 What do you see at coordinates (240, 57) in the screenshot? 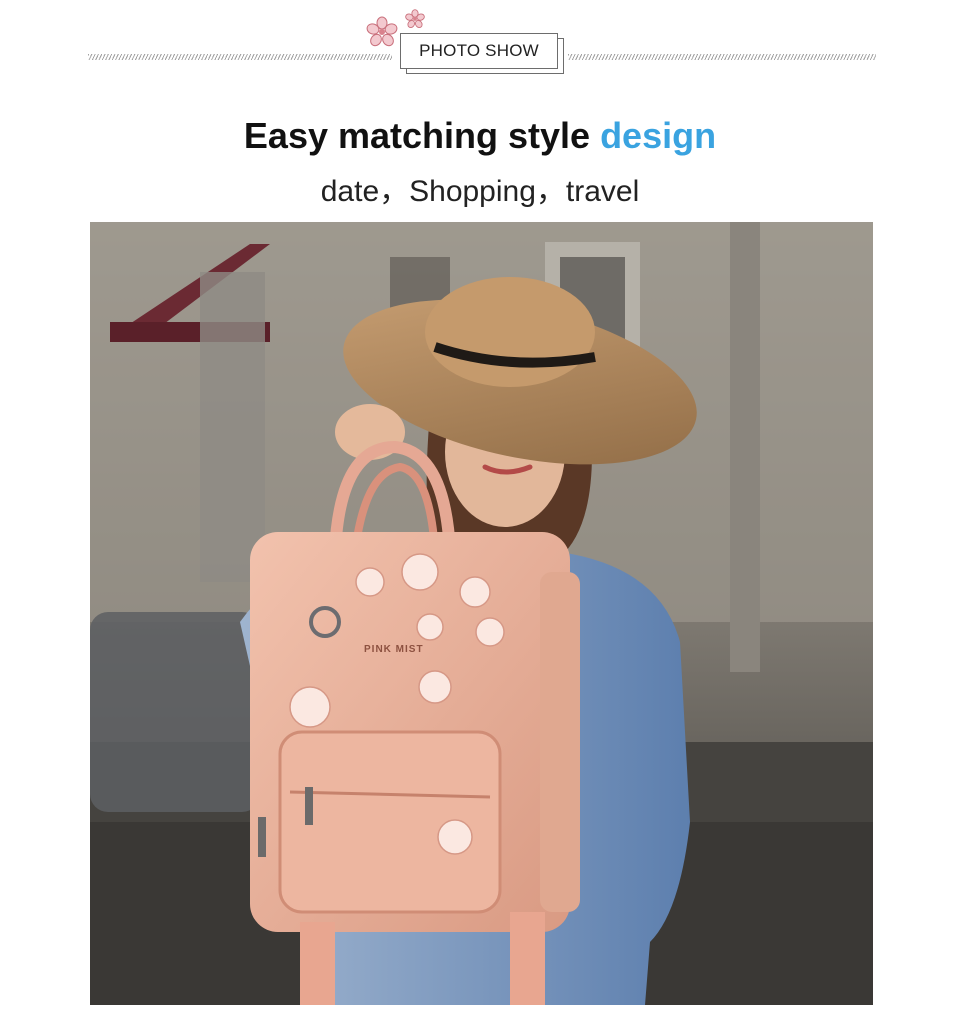
I see `left-divider` at bounding box center [240, 57].